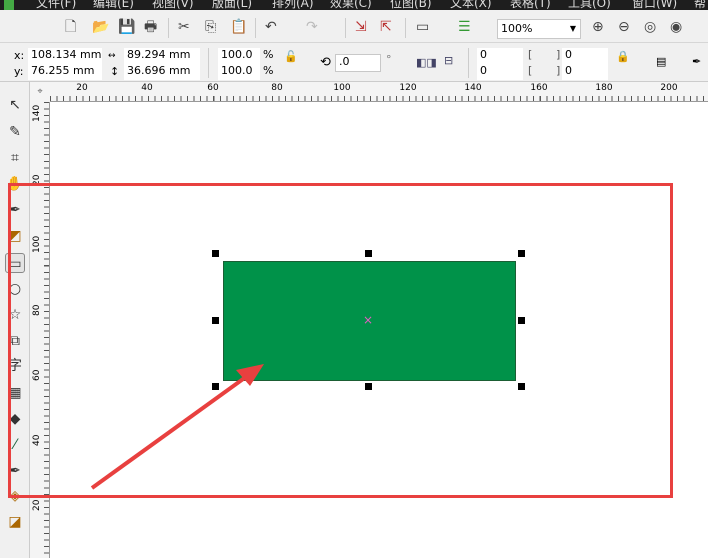 Image resolution: width=708 pixels, height=558 pixels. Describe the element at coordinates (177, 427) in the screenshot. I see `annotation-arrow` at that location.